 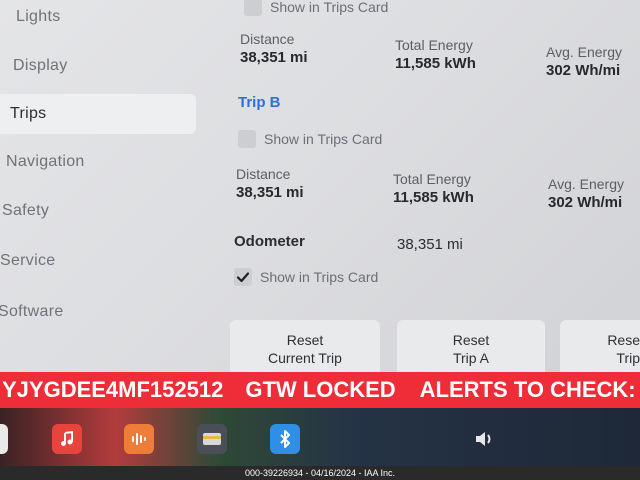 What do you see at coordinates (67, 439) in the screenshot?
I see `music-icon` at bounding box center [67, 439].